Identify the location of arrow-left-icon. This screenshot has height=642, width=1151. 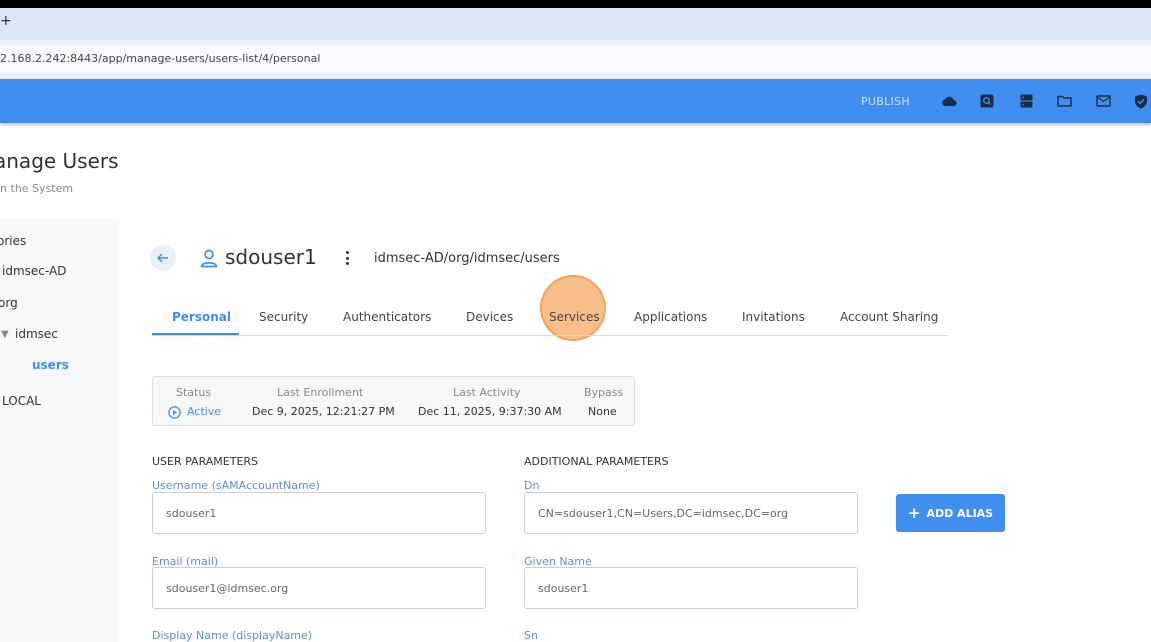
(162, 258).